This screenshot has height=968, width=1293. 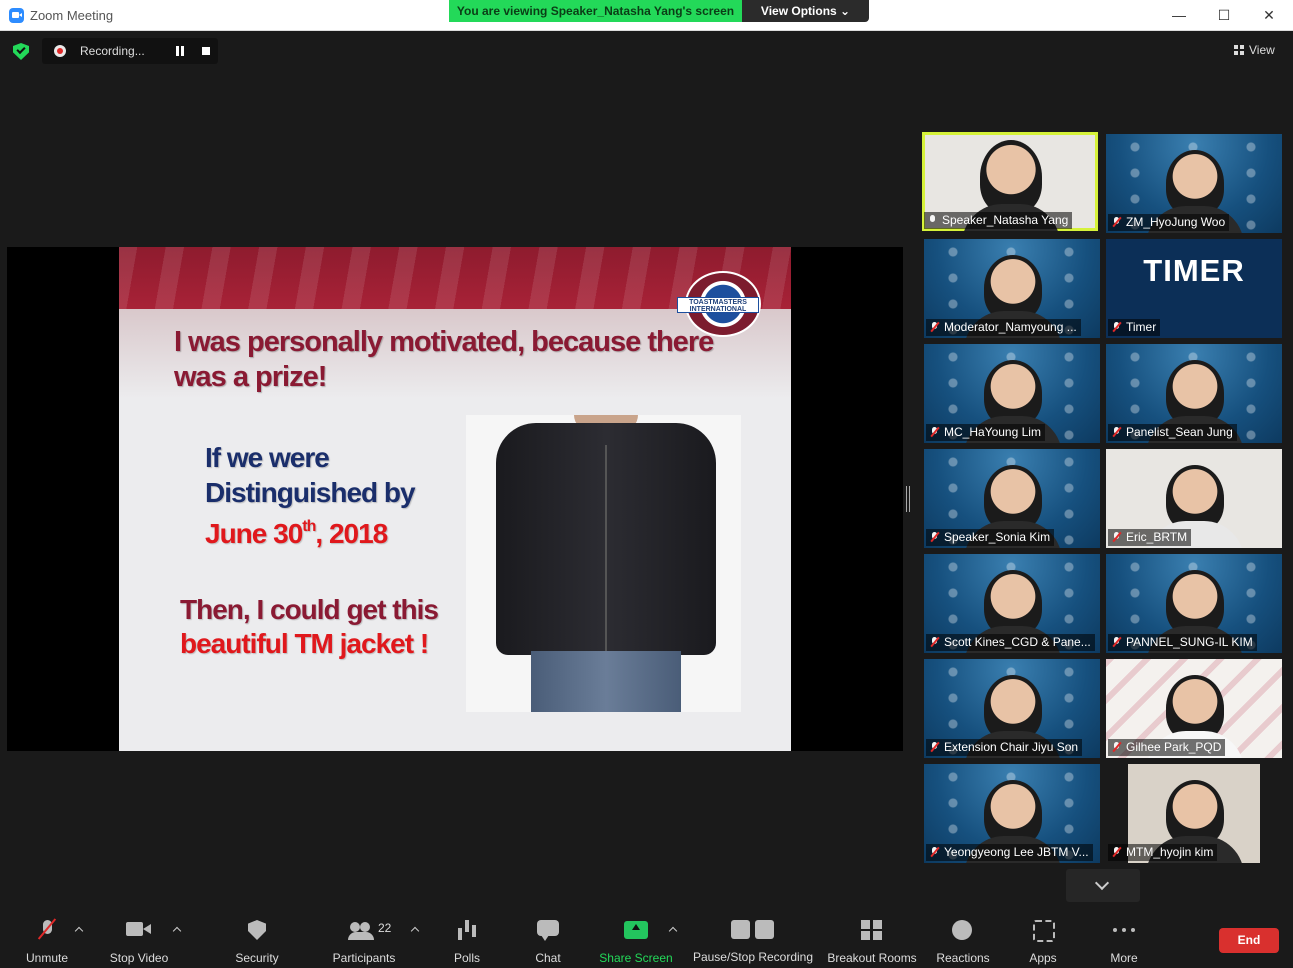 What do you see at coordinates (872, 958) in the screenshot?
I see `breakout-rooms-label: Breakout Rooms` at bounding box center [872, 958].